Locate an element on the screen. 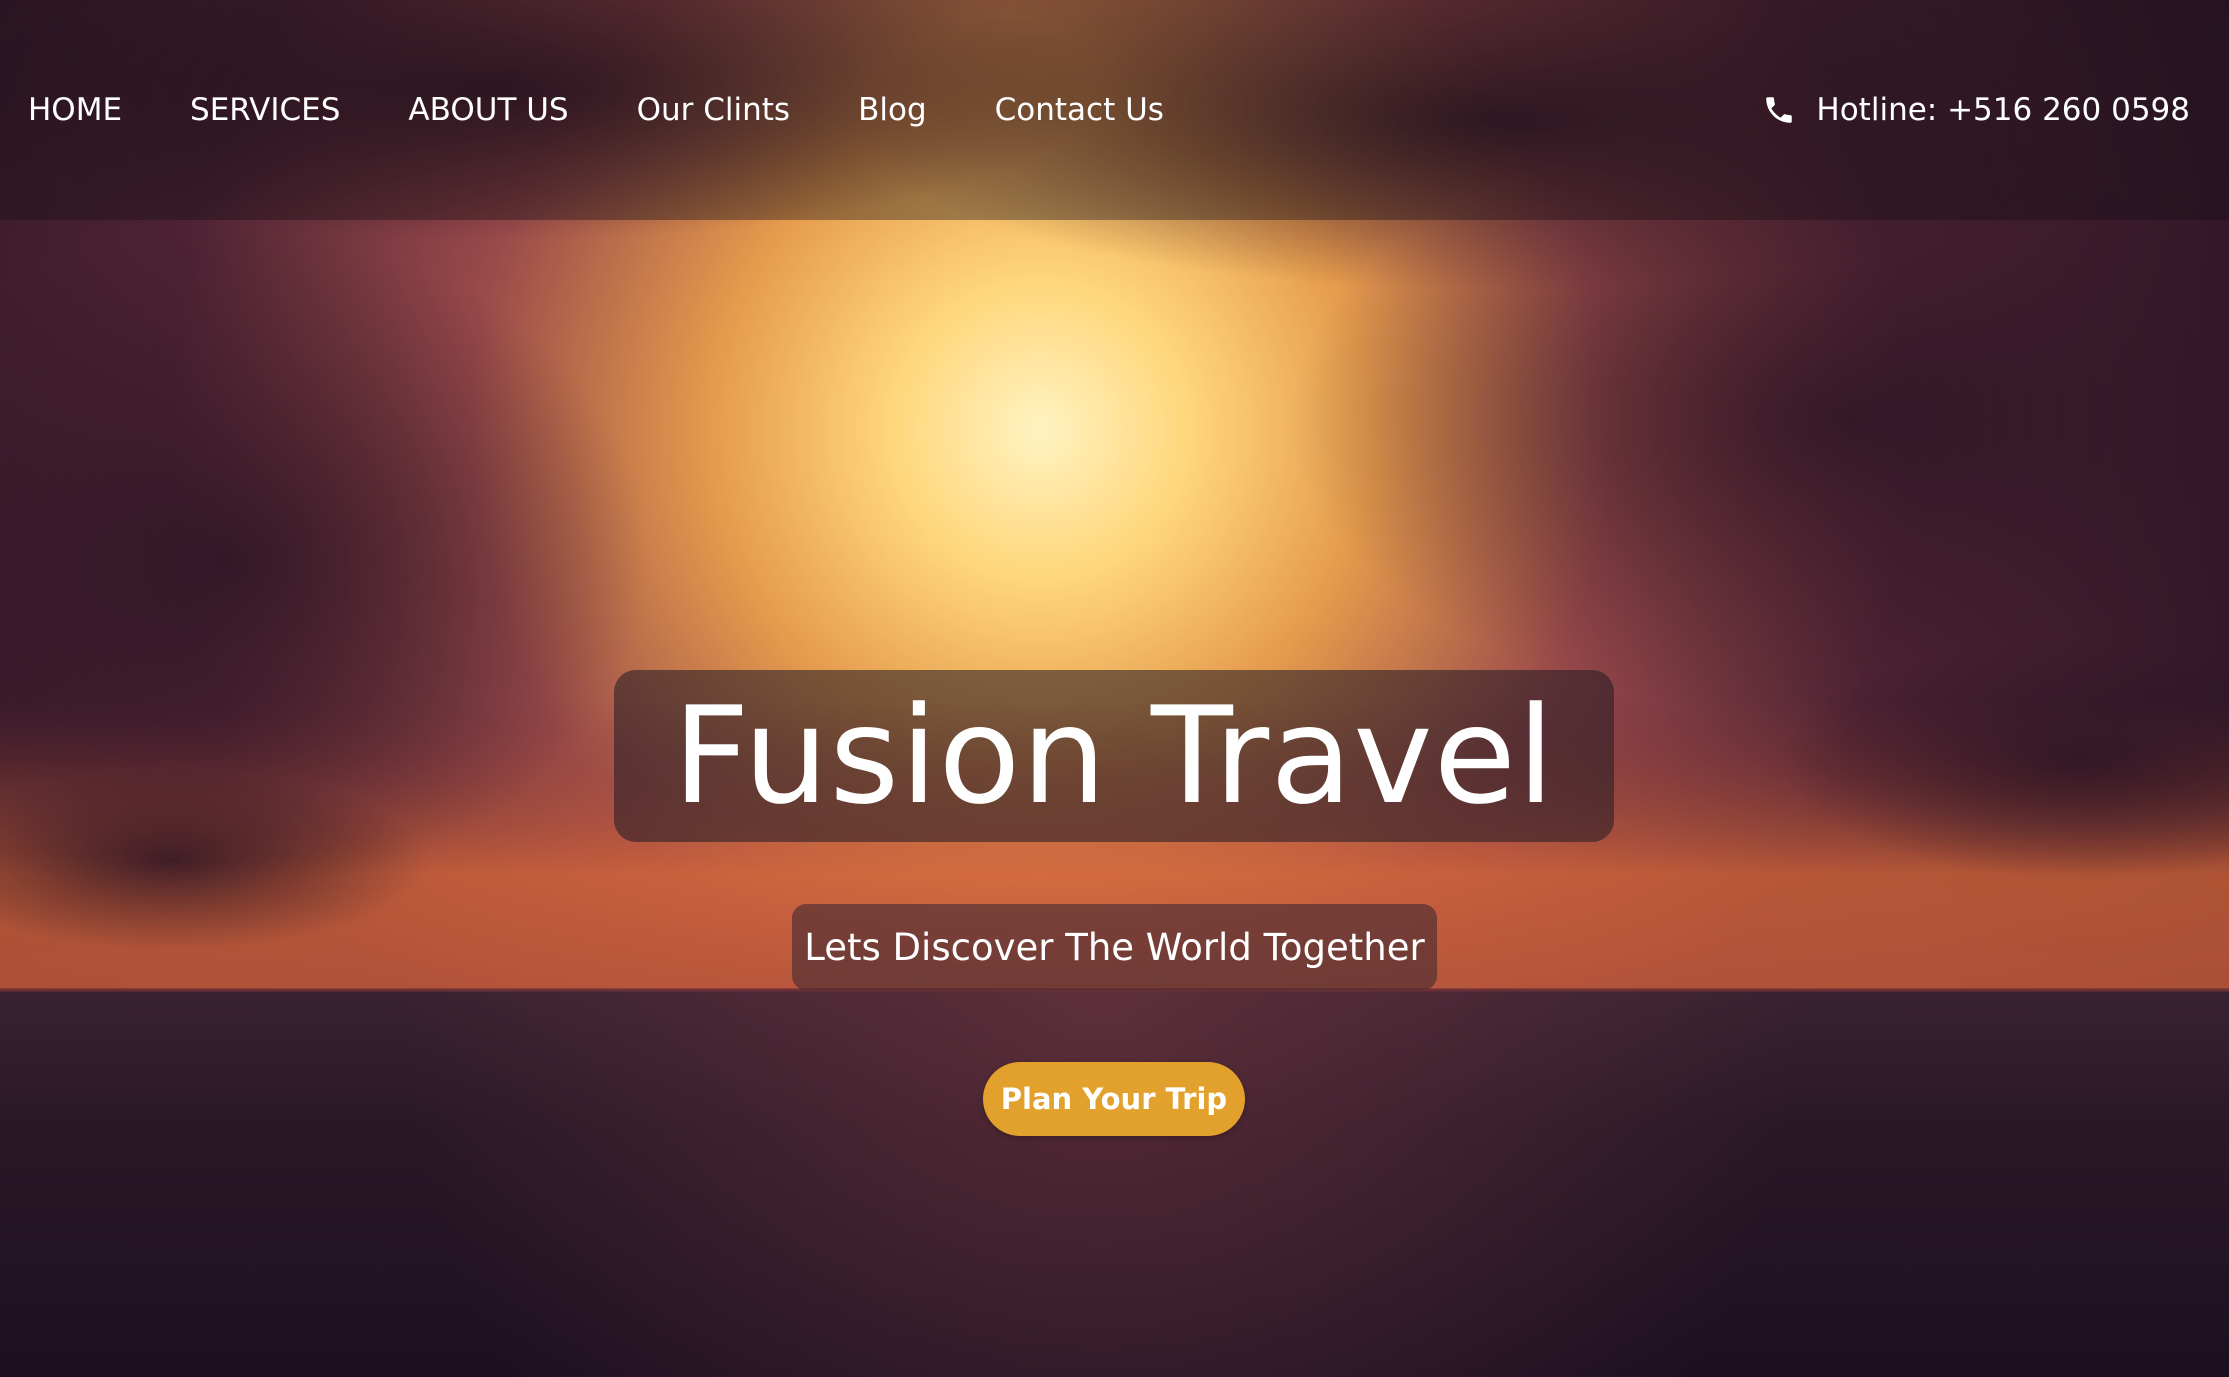 This screenshot has width=2229, height=1377. tagline-box: Lets Discover The World Together is located at coordinates (1114, 947).